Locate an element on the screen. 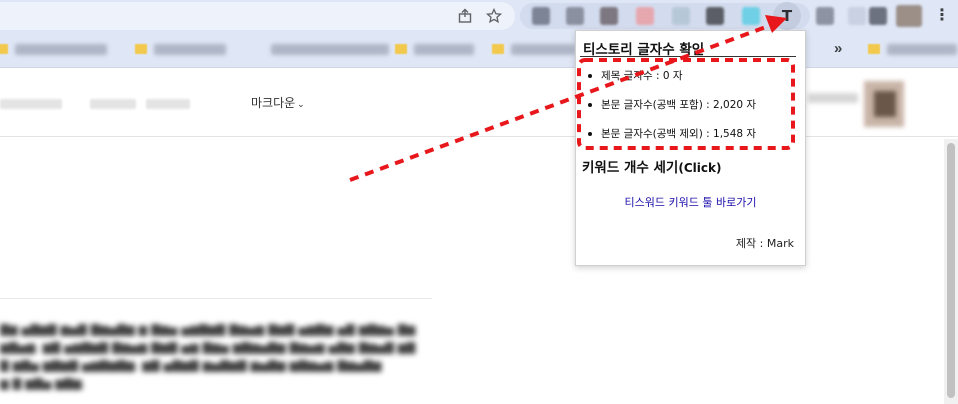  maker-credit: 제작 : Mark is located at coordinates (764, 243).